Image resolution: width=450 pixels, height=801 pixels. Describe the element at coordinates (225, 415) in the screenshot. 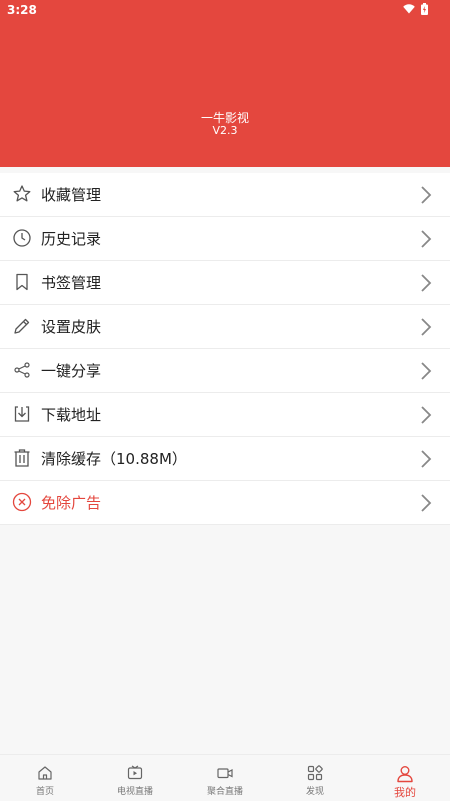

I see `menu-item-download: 下载地址` at that location.